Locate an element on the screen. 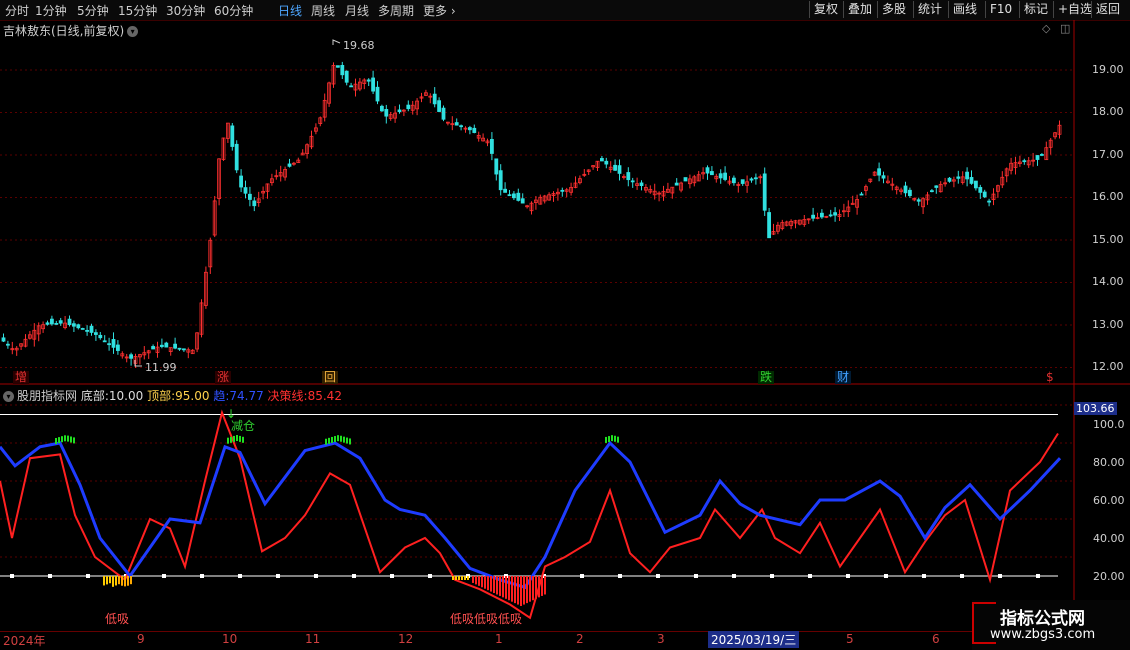 This screenshot has width=1130, height=650. low-buy-label-2: 低吸低吸低吸 is located at coordinates (486, 619).